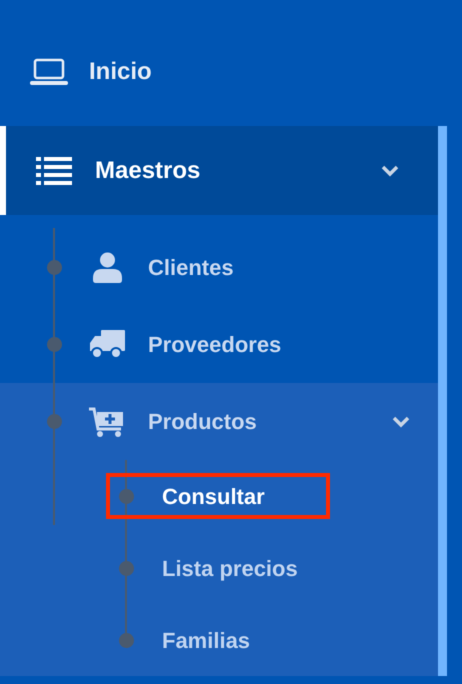  Describe the element at coordinates (49, 72) in the screenshot. I see `laptop-icon` at that location.